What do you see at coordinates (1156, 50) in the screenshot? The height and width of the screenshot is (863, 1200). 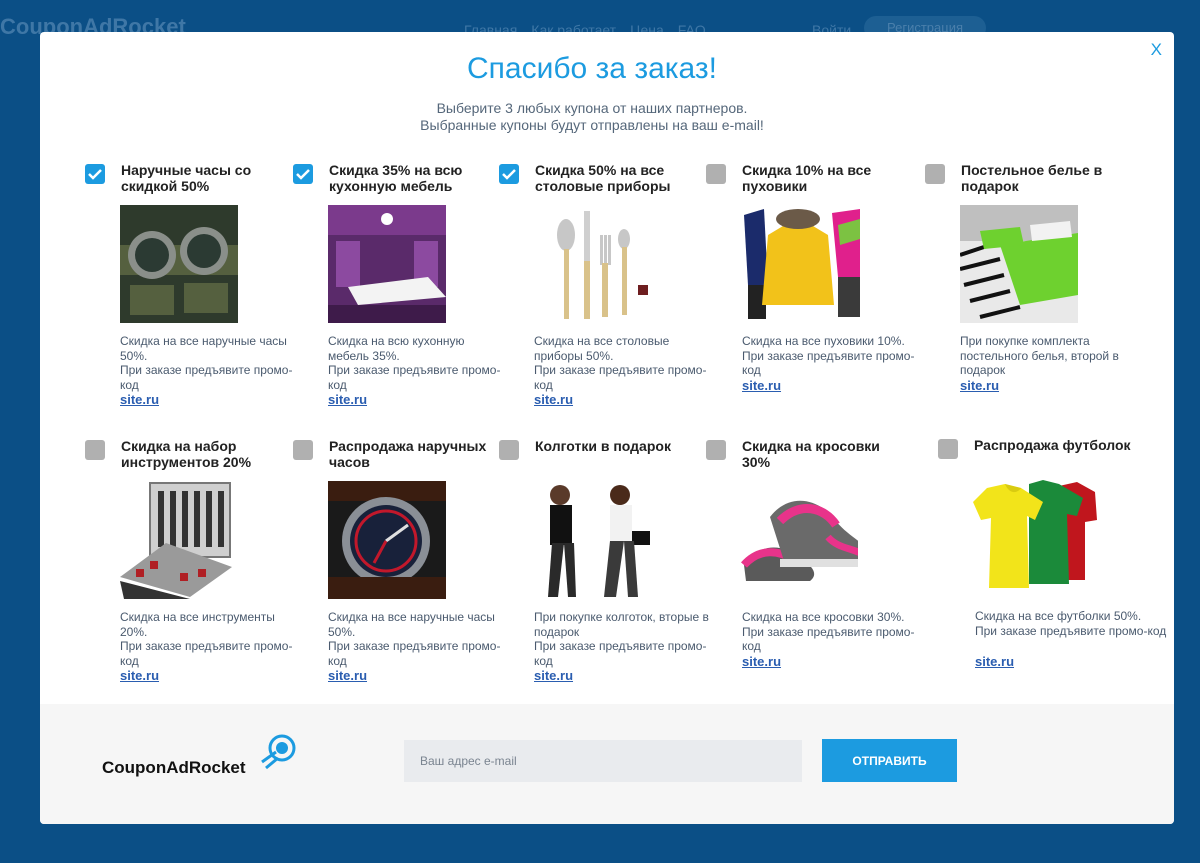 I see `close-button: X` at bounding box center [1156, 50].